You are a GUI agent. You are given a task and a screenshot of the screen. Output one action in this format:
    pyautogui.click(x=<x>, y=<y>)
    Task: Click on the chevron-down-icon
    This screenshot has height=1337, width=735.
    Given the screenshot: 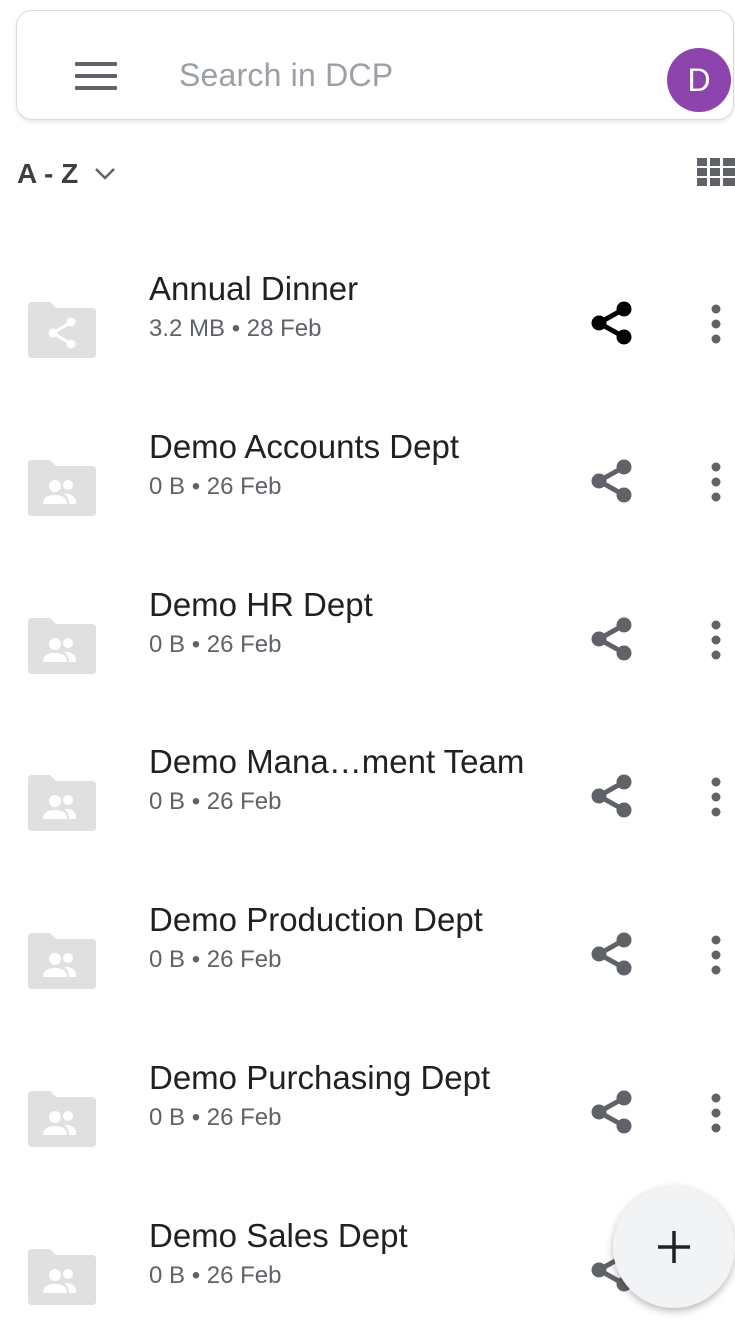 What is the action you would take?
    pyautogui.click(x=105, y=174)
    